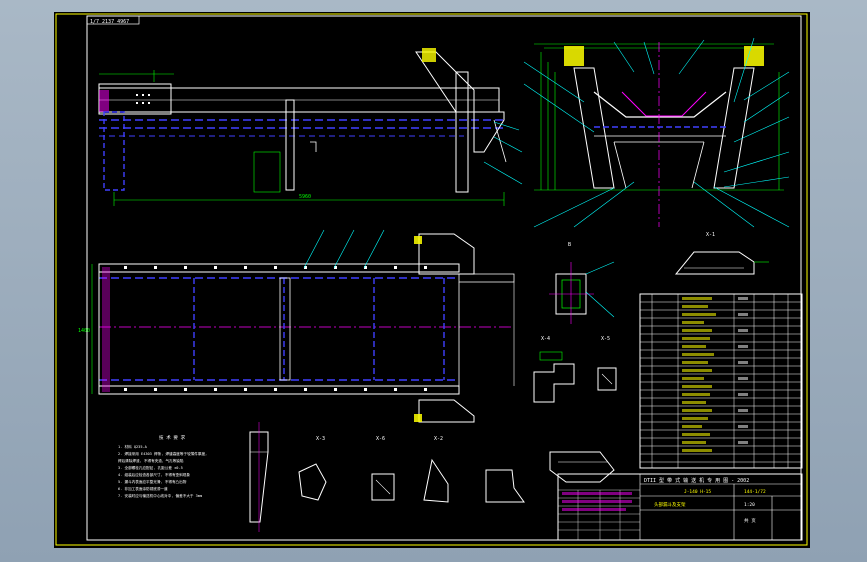  What do you see at coordinates (84, 331) in the screenshot?
I see `width-dimension: 1400` at bounding box center [84, 331].